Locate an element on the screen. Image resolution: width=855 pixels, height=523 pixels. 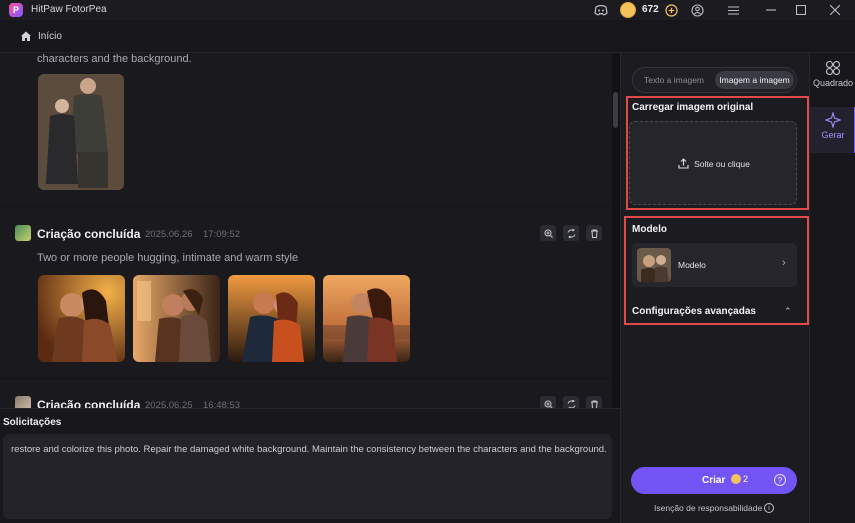
account-icon is located at coordinates (697, 10).